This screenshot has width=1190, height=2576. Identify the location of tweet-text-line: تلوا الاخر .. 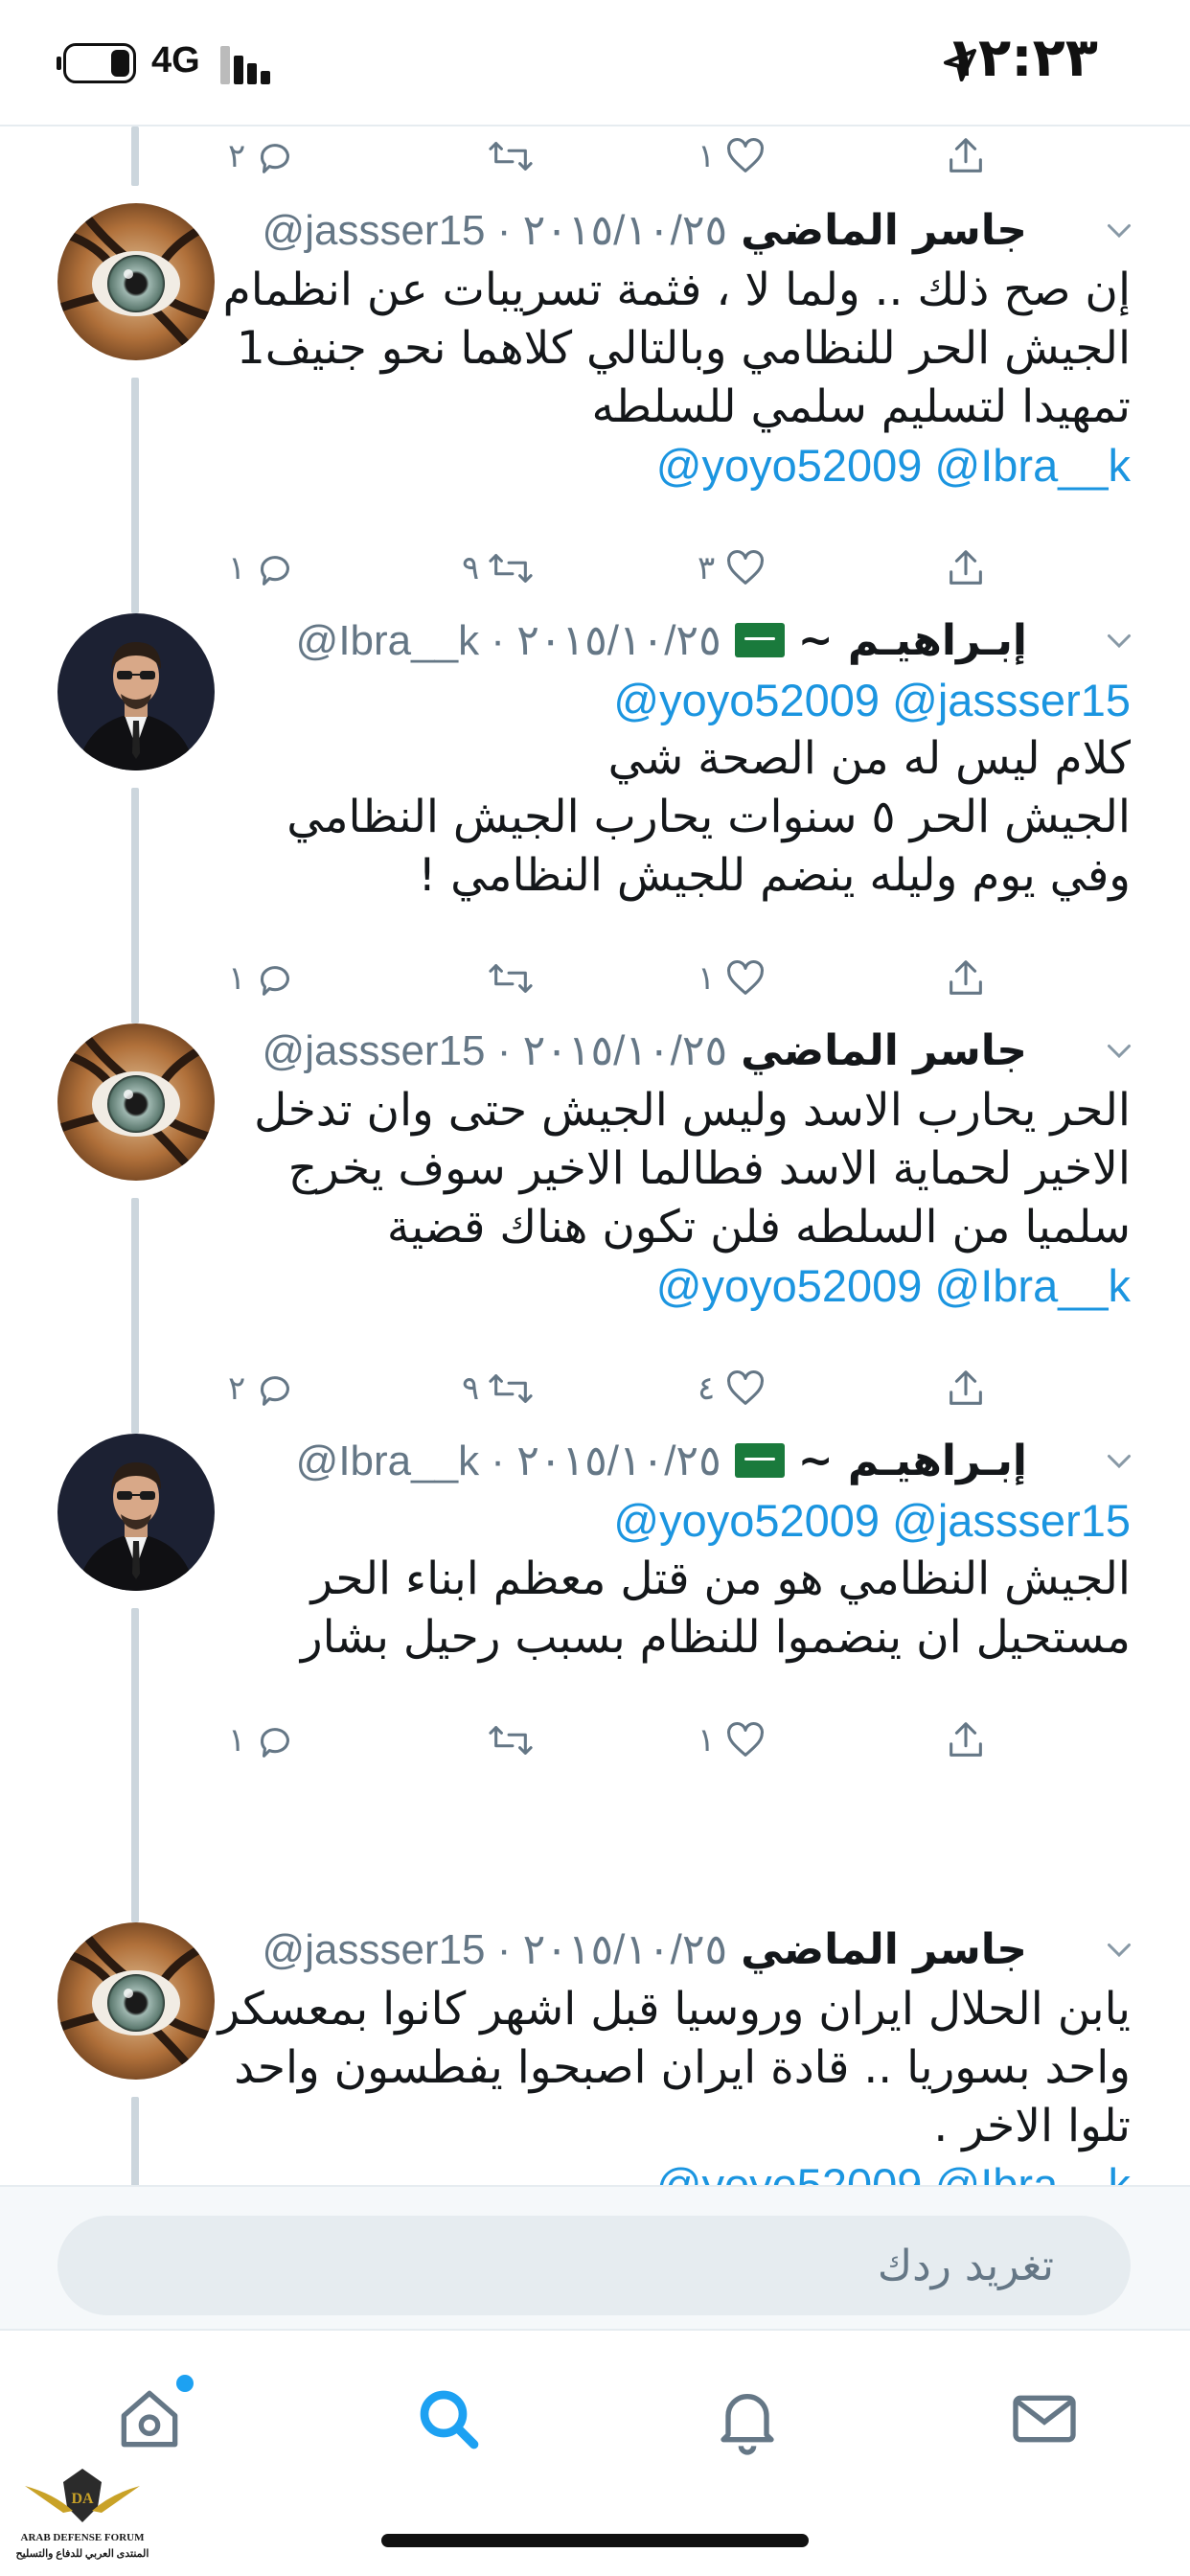
(1032, 2126).